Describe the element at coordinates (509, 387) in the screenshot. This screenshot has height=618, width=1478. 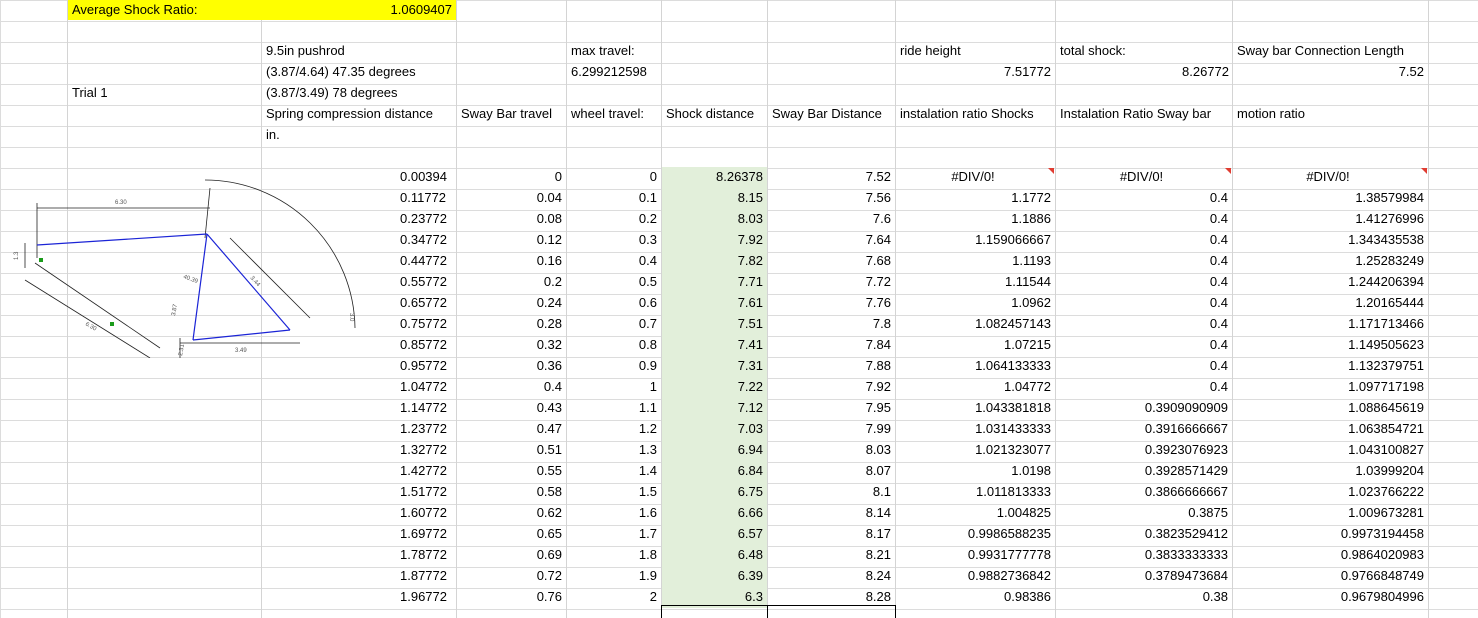
I see `sway-bar-travel-cell: 0.4` at that location.